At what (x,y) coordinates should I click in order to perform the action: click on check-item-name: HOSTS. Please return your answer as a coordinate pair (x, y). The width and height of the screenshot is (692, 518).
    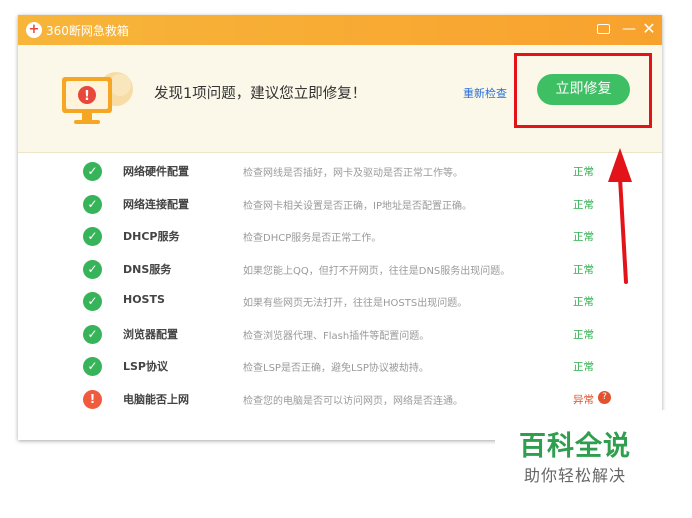
    Looking at the image, I should click on (144, 299).